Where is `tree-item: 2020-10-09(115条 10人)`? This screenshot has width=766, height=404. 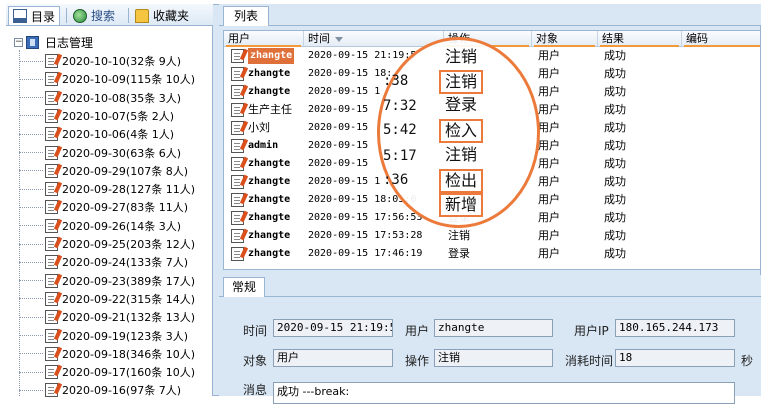
tree-item: 2020-10-09(115条 10人) is located at coordinates (107, 79).